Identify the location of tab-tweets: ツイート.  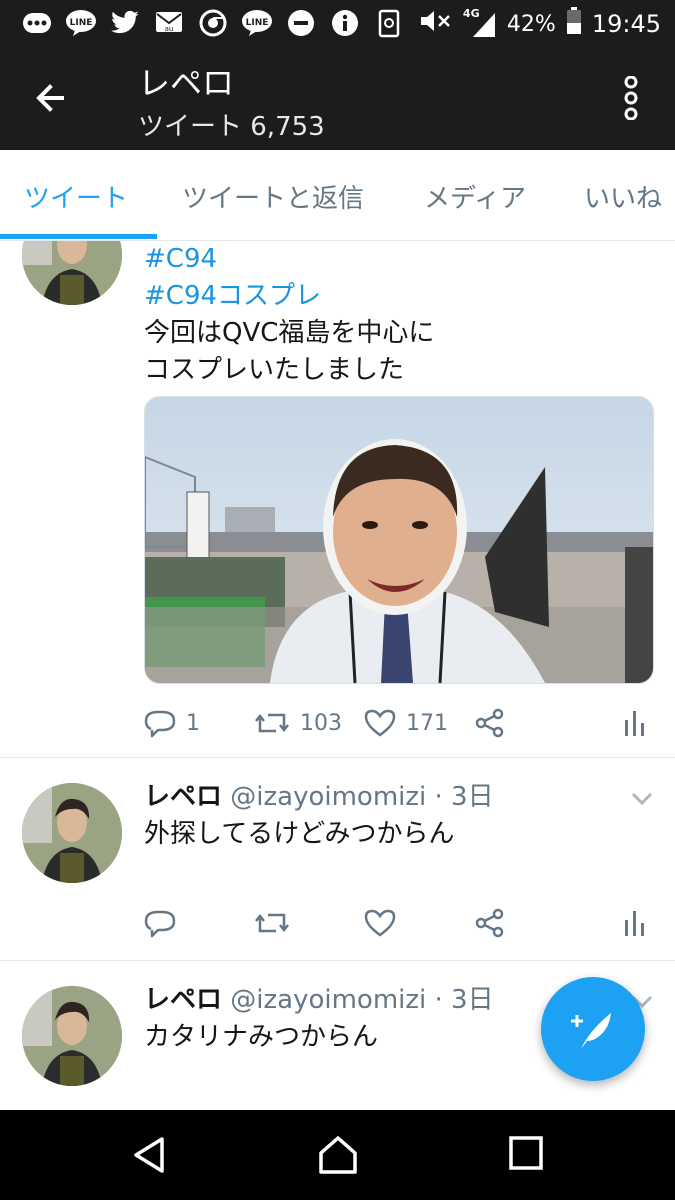
(76, 196).